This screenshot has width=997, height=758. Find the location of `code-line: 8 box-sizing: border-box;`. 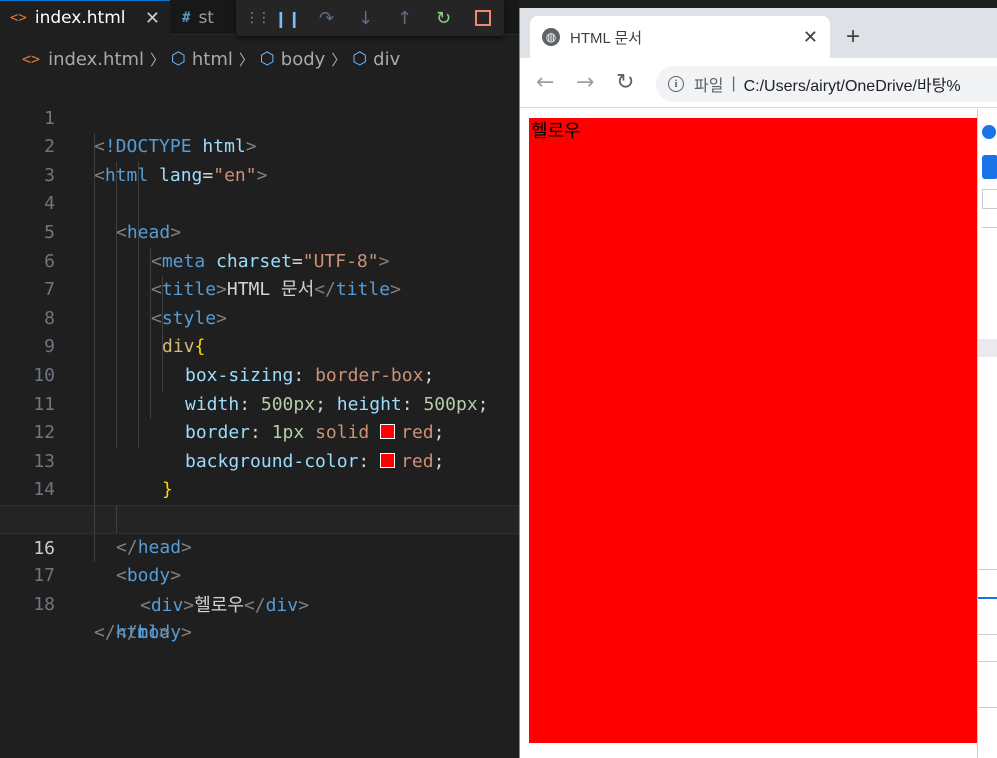

code-line: 8 box-sizing: border-box; is located at coordinates (259, 331).